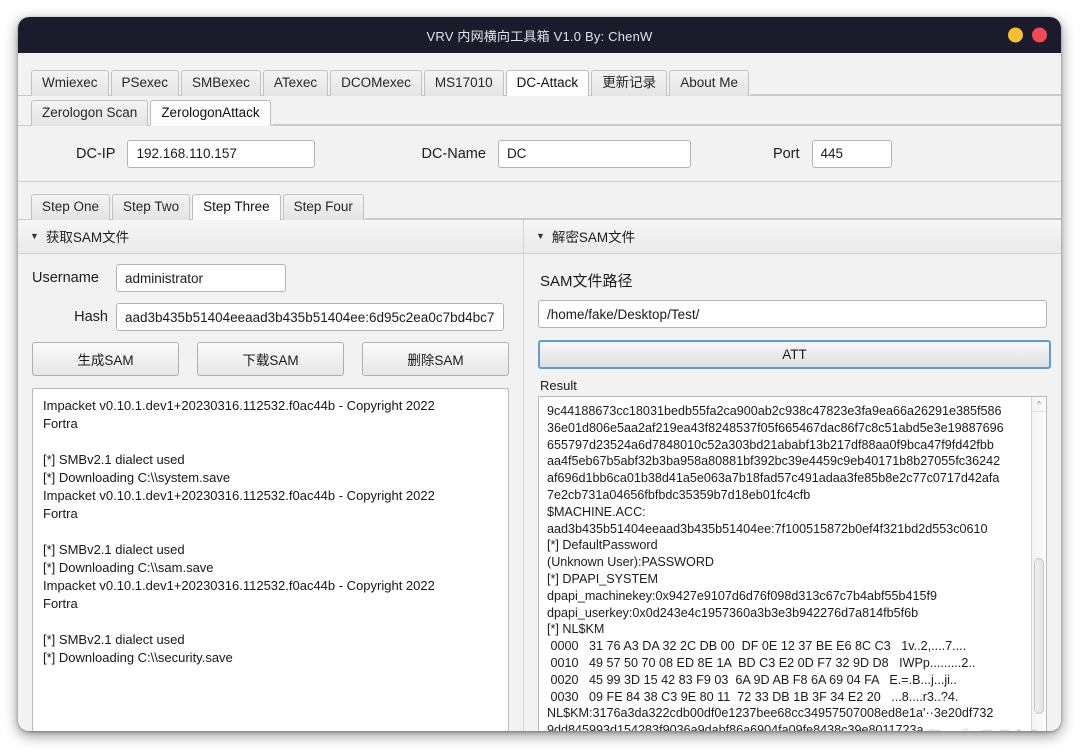 The width and height of the screenshot is (1080, 752). Describe the element at coordinates (594, 153) in the screenshot. I see `dcname-input` at that location.